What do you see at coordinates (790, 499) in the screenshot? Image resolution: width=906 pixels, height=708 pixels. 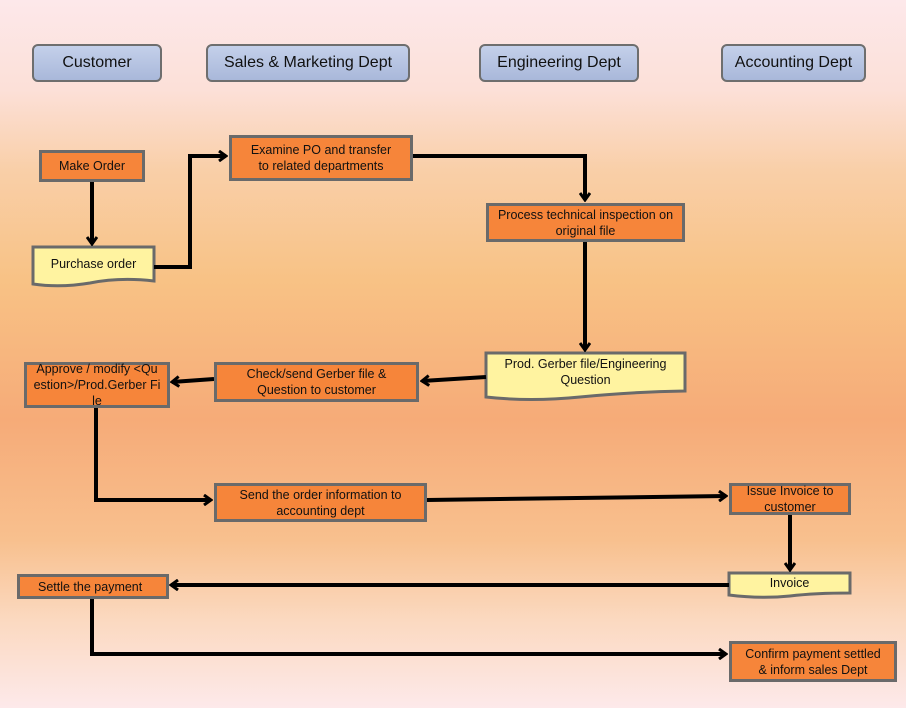 I see `node-issue-invoice: Issue Invoice to customer` at bounding box center [790, 499].